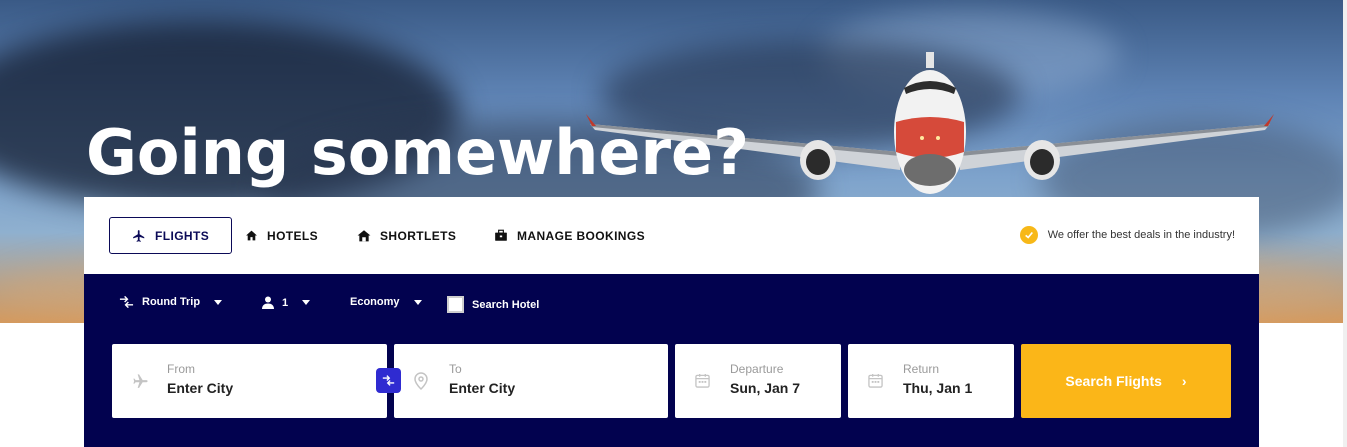 Image resolution: width=1347 pixels, height=447 pixels. What do you see at coordinates (268, 302) in the screenshot?
I see `person-icon` at bounding box center [268, 302].